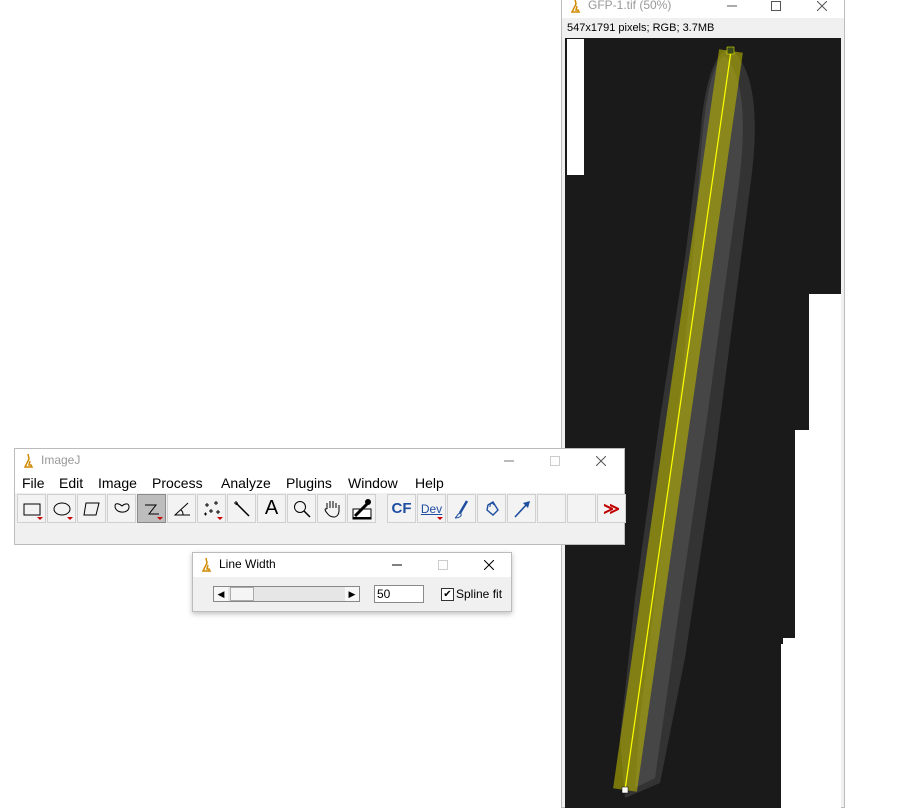 The height and width of the screenshot is (811, 902). I want to click on menu-process: Process, so click(177, 483).